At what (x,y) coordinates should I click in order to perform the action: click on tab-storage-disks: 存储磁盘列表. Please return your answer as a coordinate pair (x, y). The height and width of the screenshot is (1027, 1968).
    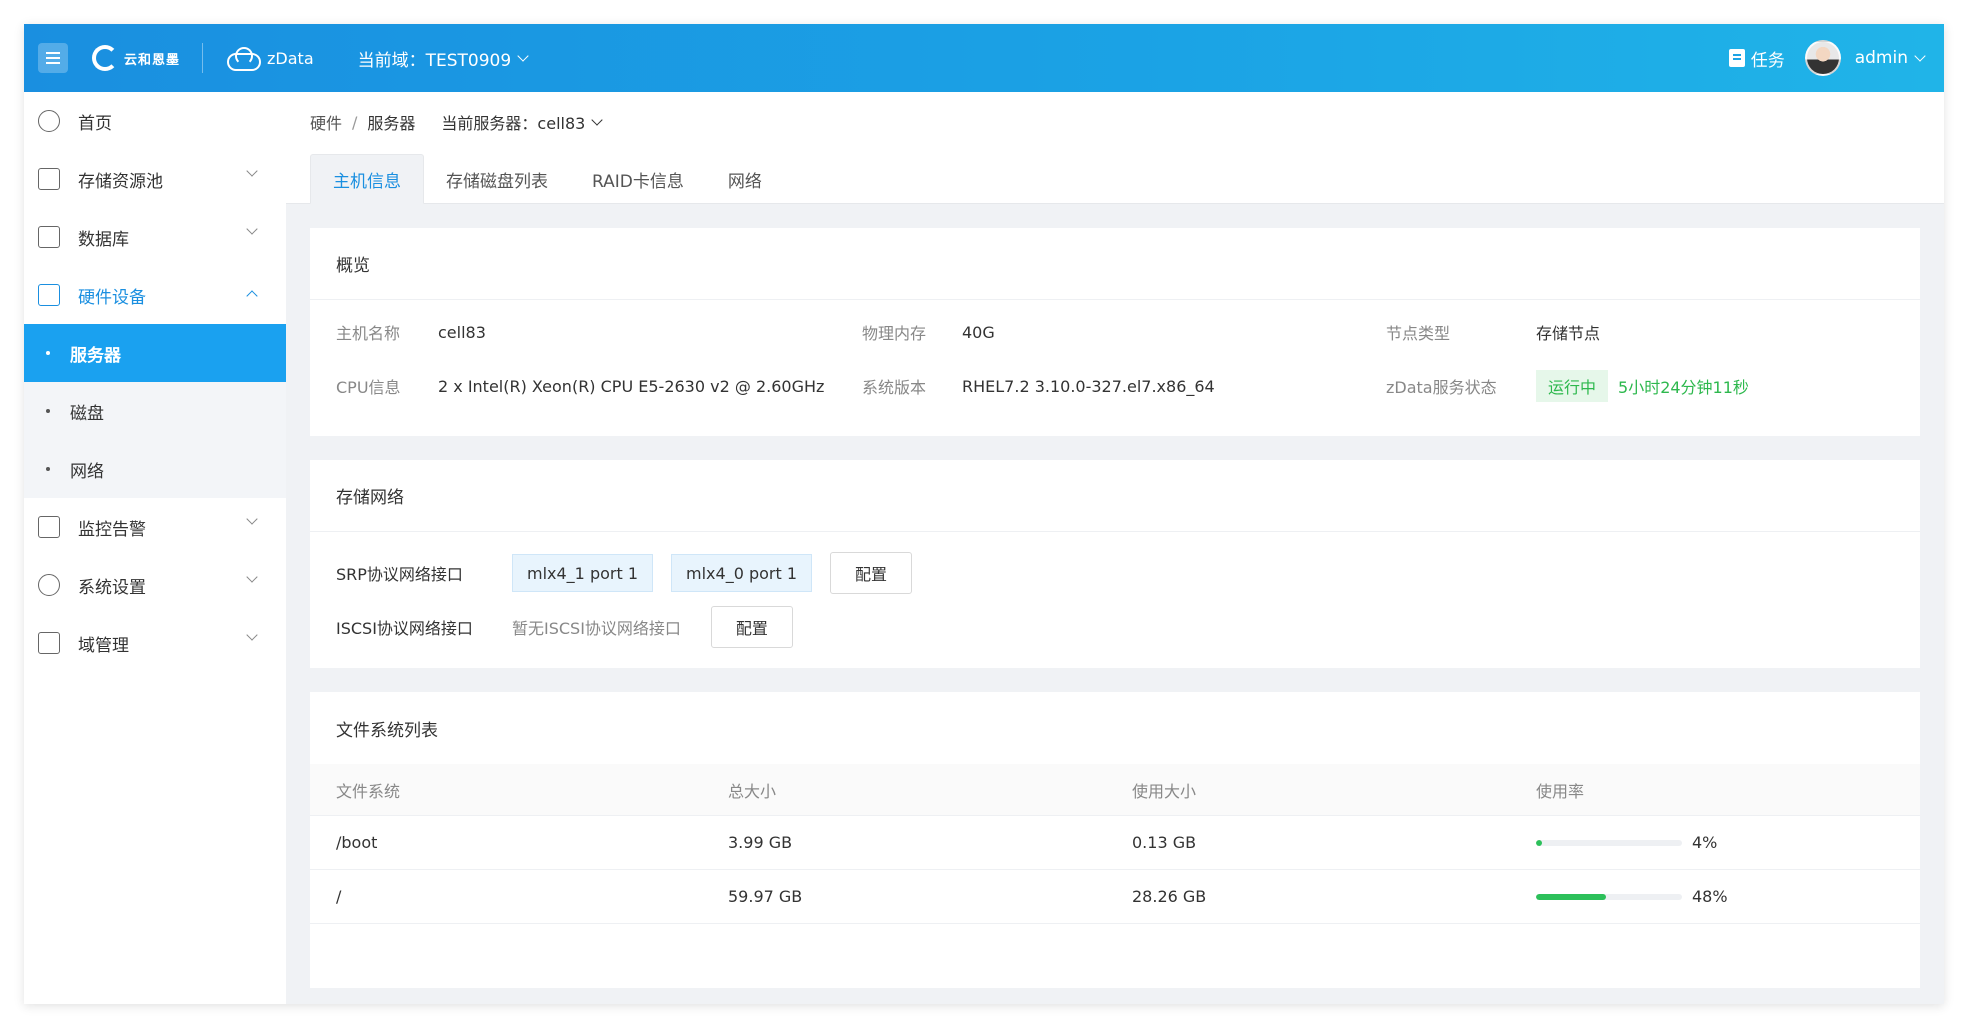
    Looking at the image, I should click on (497, 179).